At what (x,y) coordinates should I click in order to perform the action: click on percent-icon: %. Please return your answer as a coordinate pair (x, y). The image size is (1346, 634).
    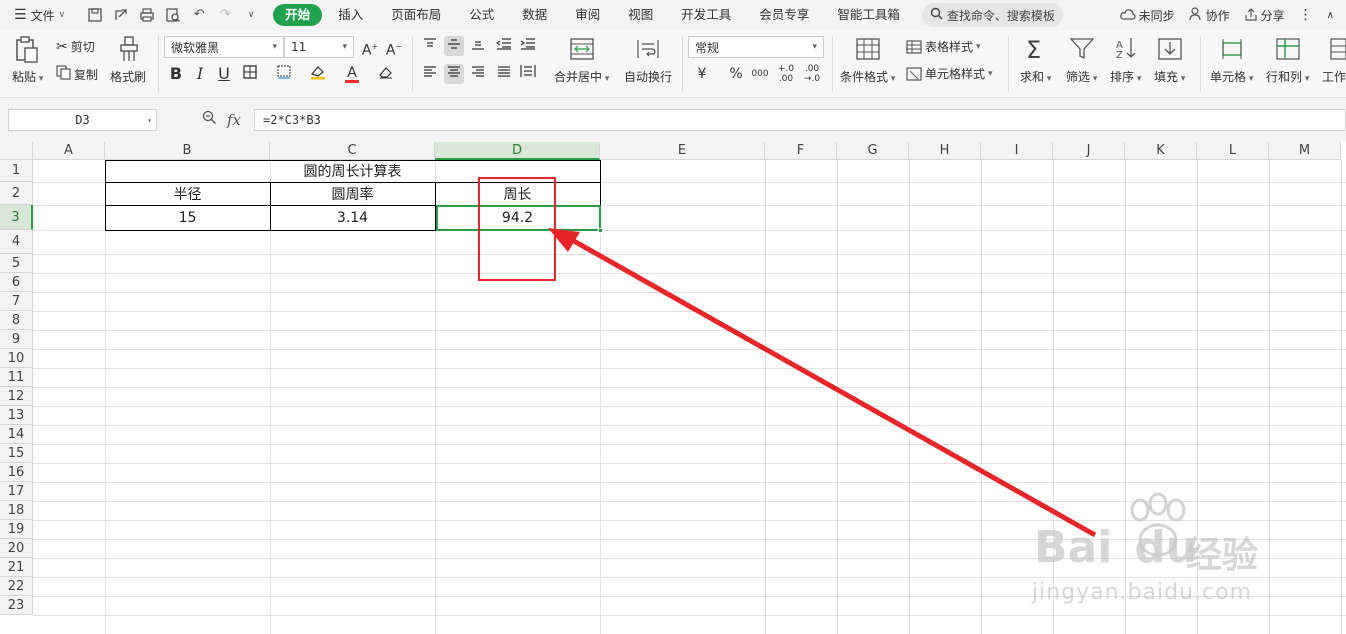
    Looking at the image, I should click on (736, 74).